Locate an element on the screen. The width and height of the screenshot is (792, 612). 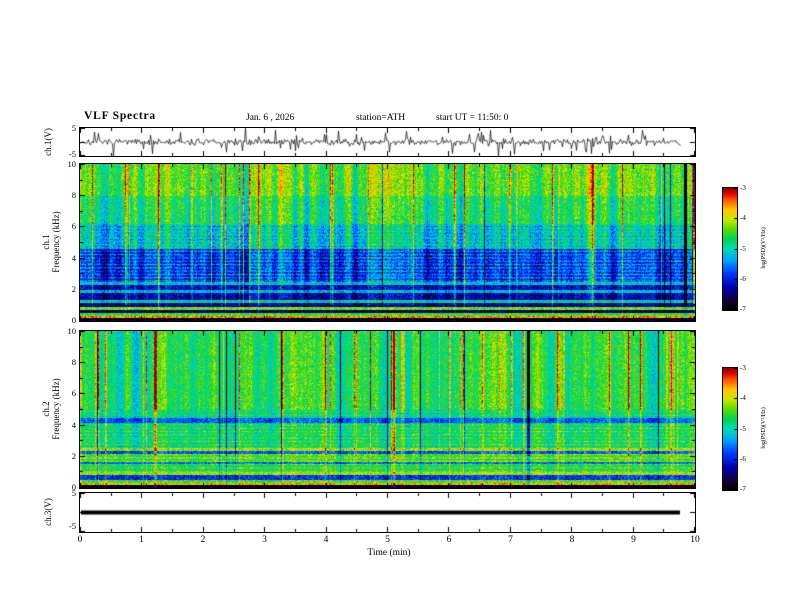
ch2-channel-label: ch.2 is located at coordinates (46, 409).